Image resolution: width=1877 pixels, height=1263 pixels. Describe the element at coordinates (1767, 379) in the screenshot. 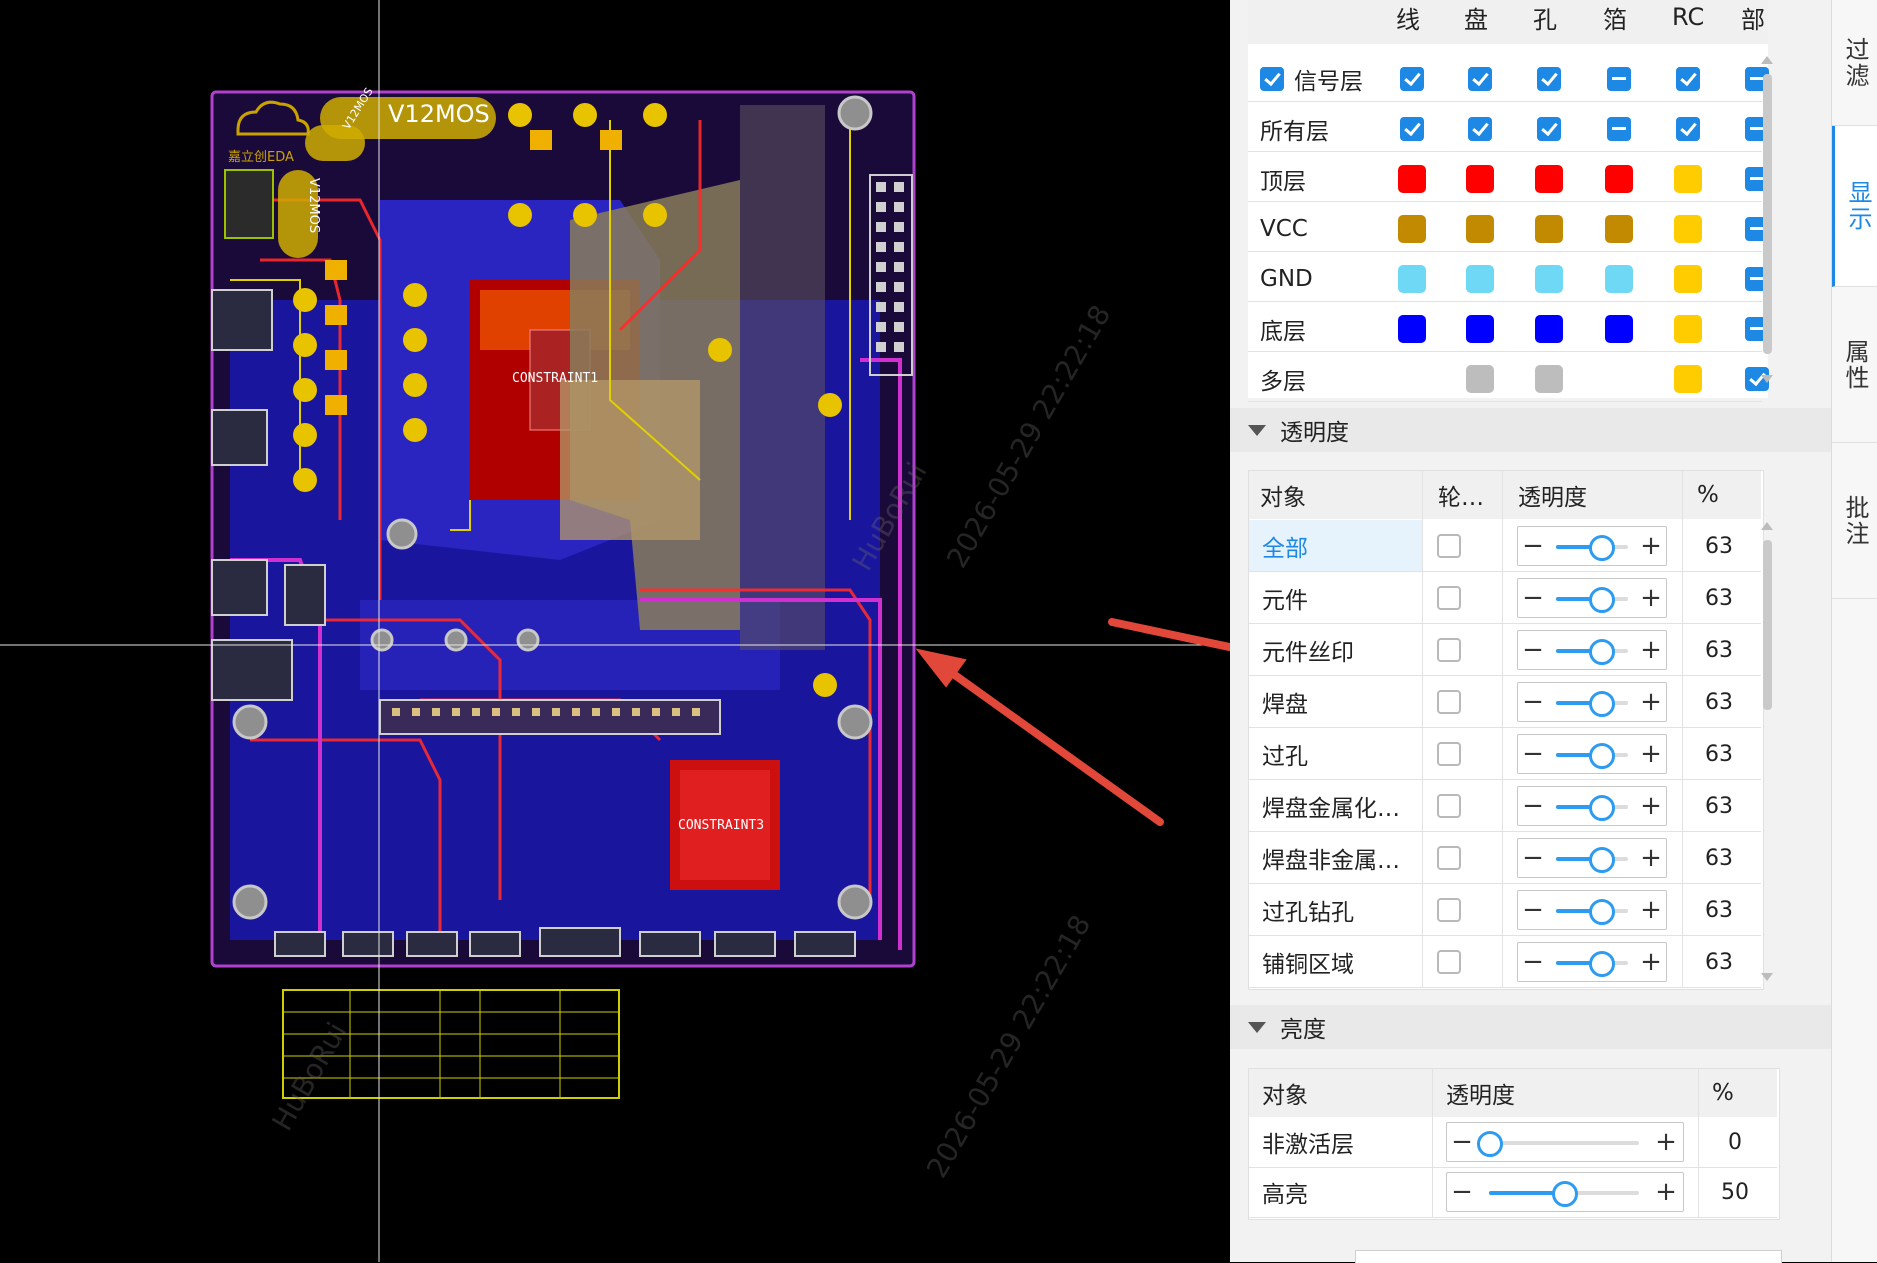

I see `scroll-down-arrow` at that location.